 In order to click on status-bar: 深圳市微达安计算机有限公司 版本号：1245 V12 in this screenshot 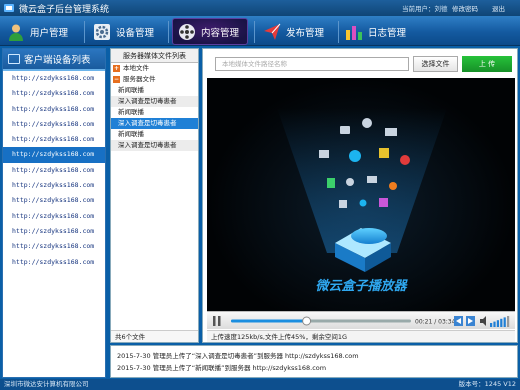, I will do `click(260, 384)`.